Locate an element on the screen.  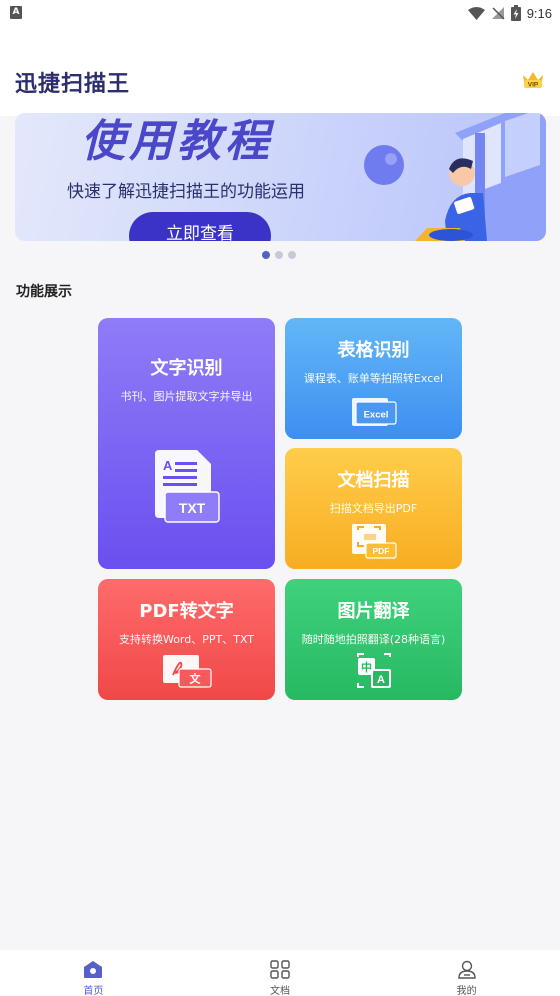
status-bar: A 9:16 is located at coordinates (280, 13).